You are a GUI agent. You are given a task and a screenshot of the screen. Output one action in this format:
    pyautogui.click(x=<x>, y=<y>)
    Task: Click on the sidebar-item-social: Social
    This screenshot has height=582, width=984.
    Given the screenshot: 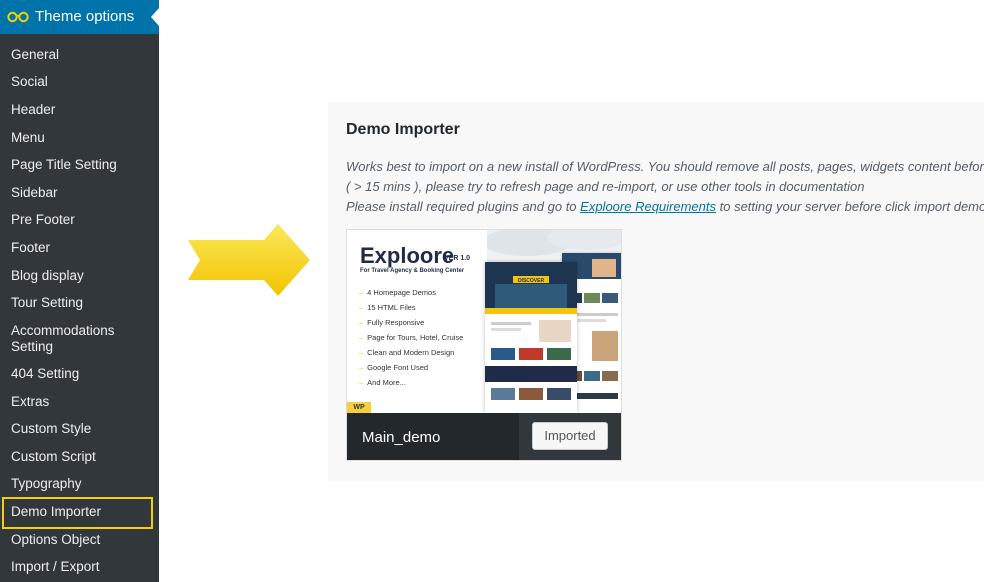 What is the action you would take?
    pyautogui.click(x=81, y=82)
    